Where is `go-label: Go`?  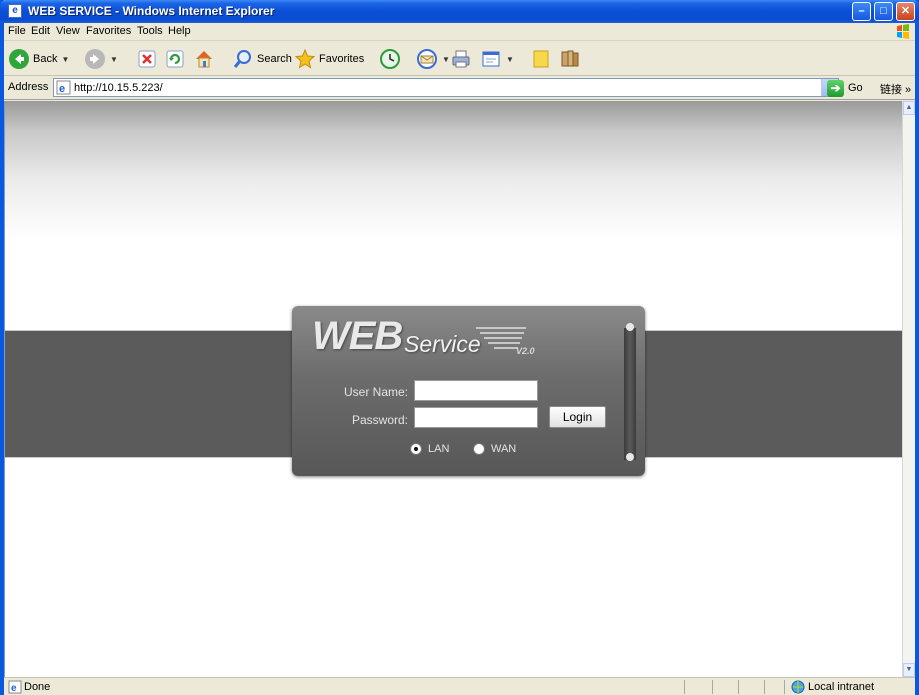 go-label: Go is located at coordinates (855, 88).